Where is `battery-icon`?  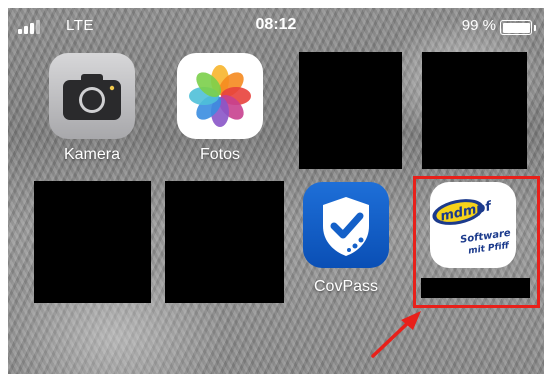 battery-icon is located at coordinates (518, 27).